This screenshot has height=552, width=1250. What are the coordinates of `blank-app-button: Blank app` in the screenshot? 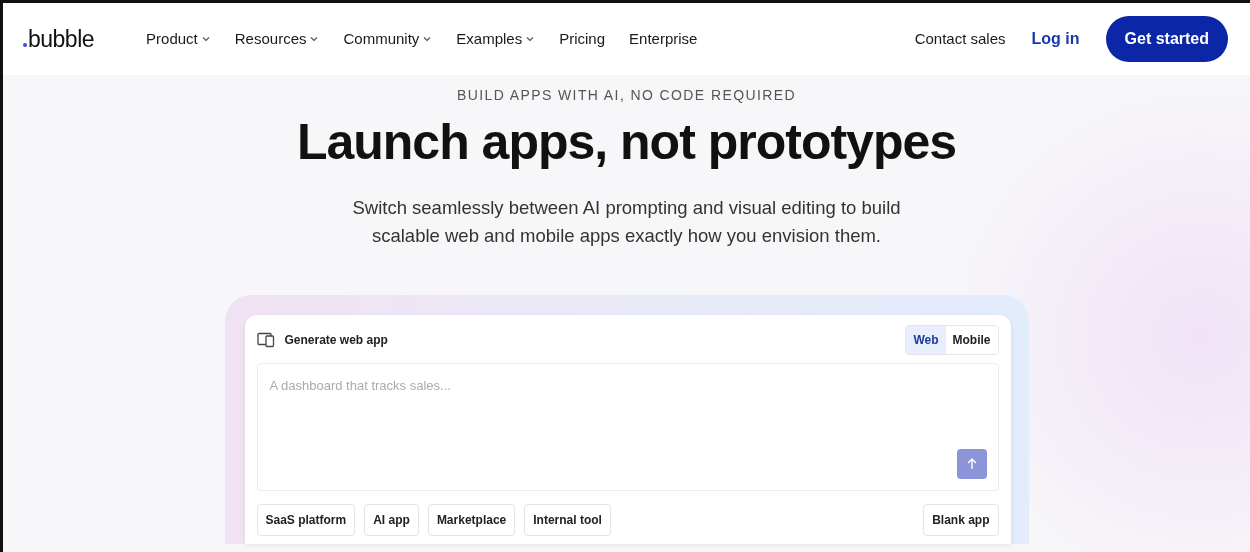 It's located at (961, 519).